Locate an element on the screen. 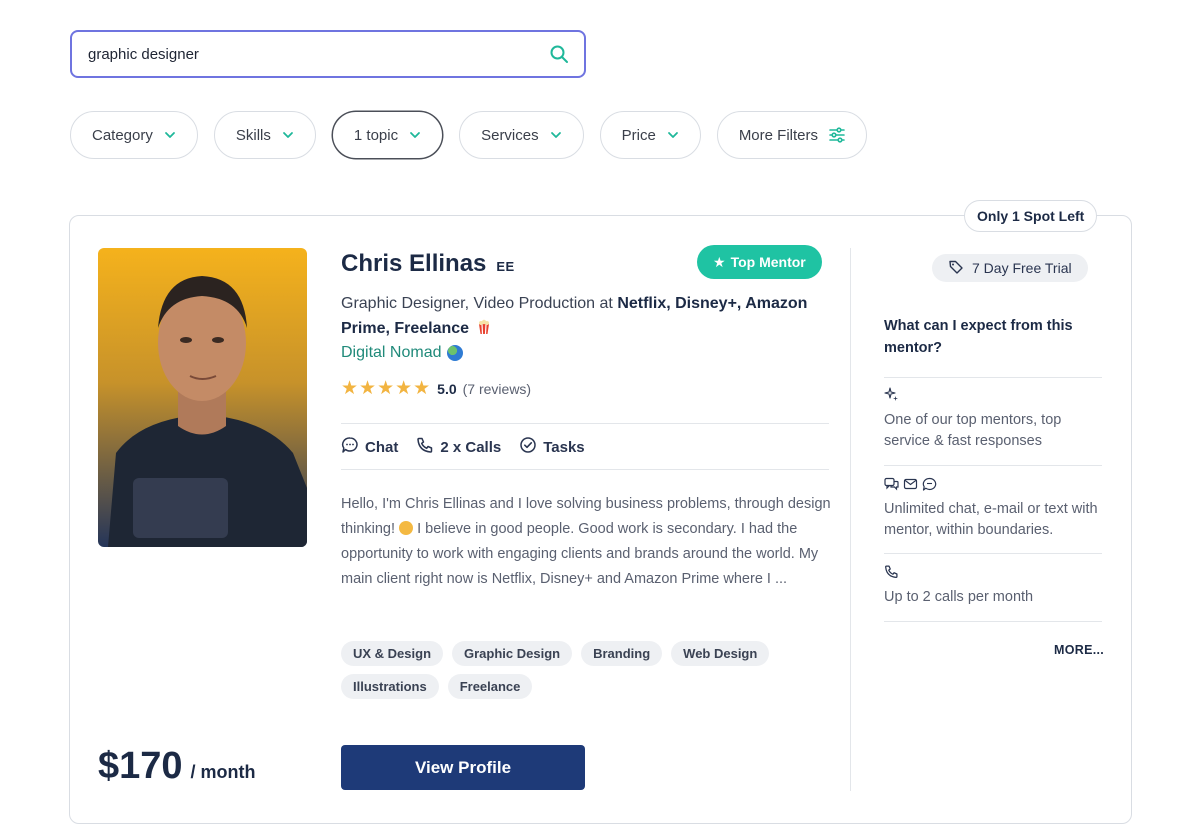 The image size is (1200, 838). country-code: EE is located at coordinates (505, 266).